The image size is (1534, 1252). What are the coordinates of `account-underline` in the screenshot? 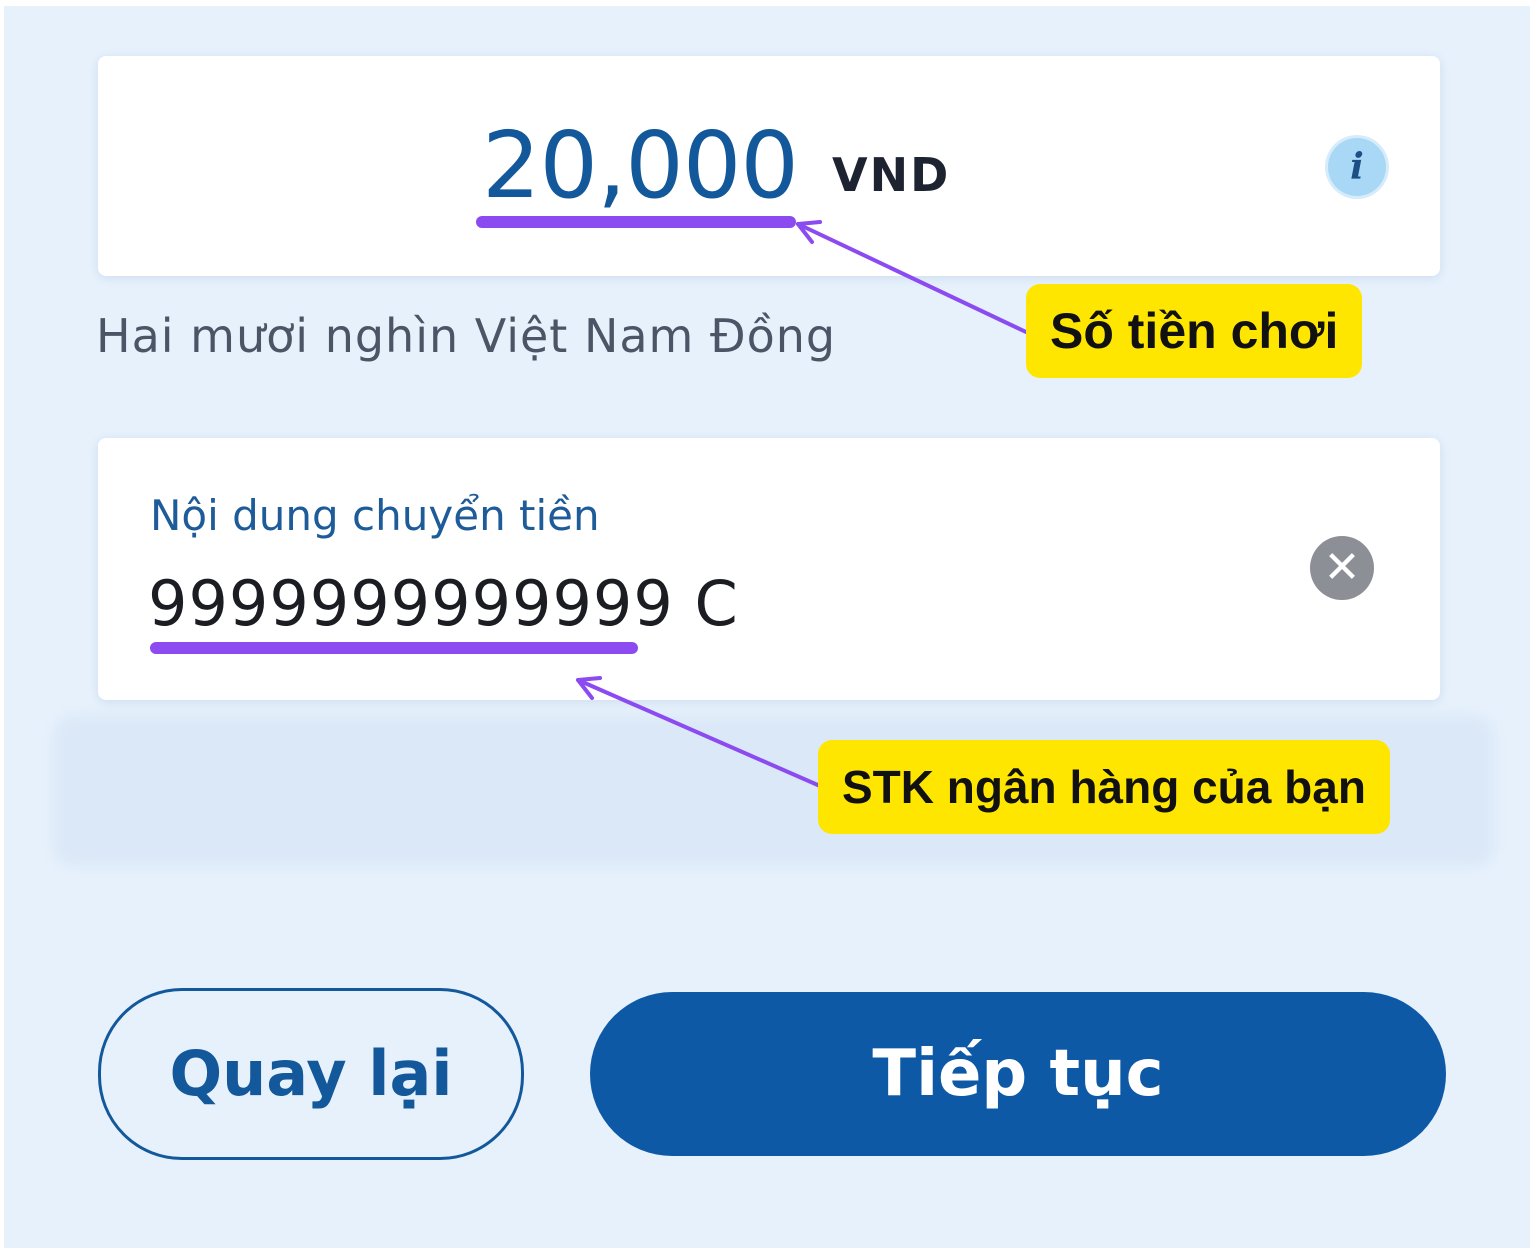 It's located at (394, 648).